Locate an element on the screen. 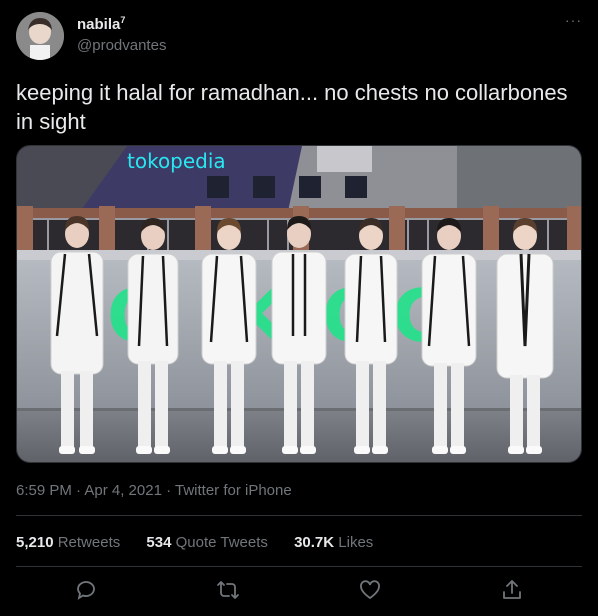 The width and height of the screenshot is (598, 616). quote-tweets-stat: 534 Quote Tweets is located at coordinates (206, 542).